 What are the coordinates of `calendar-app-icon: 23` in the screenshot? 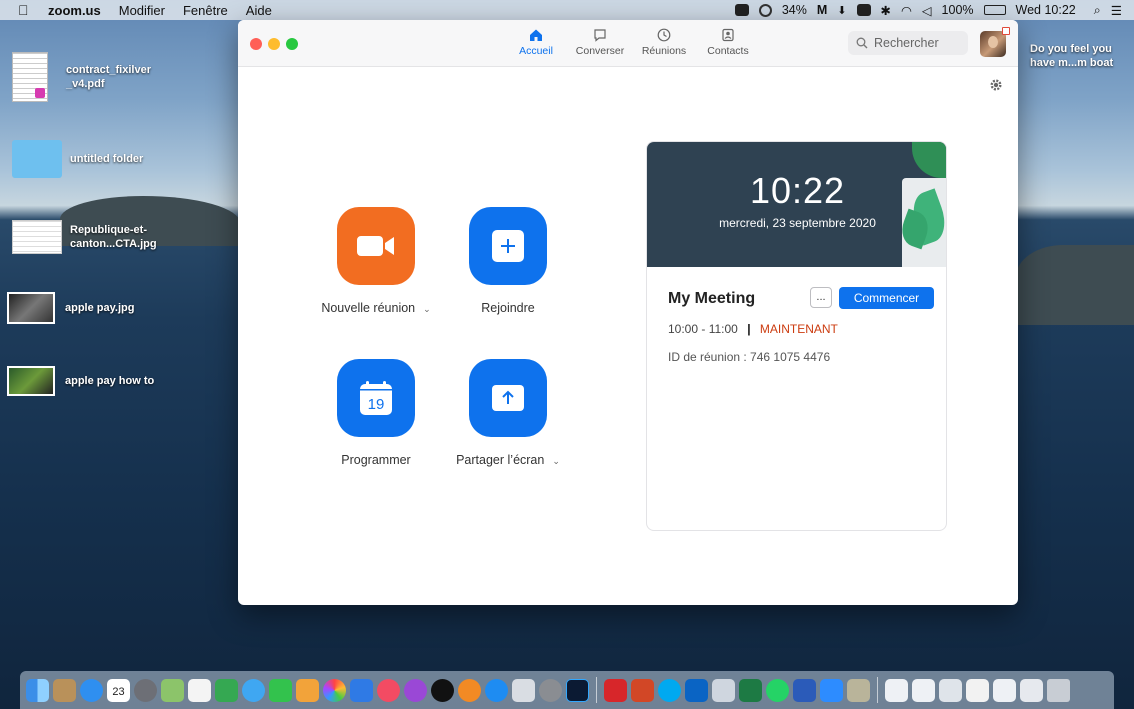 It's located at (118, 690).